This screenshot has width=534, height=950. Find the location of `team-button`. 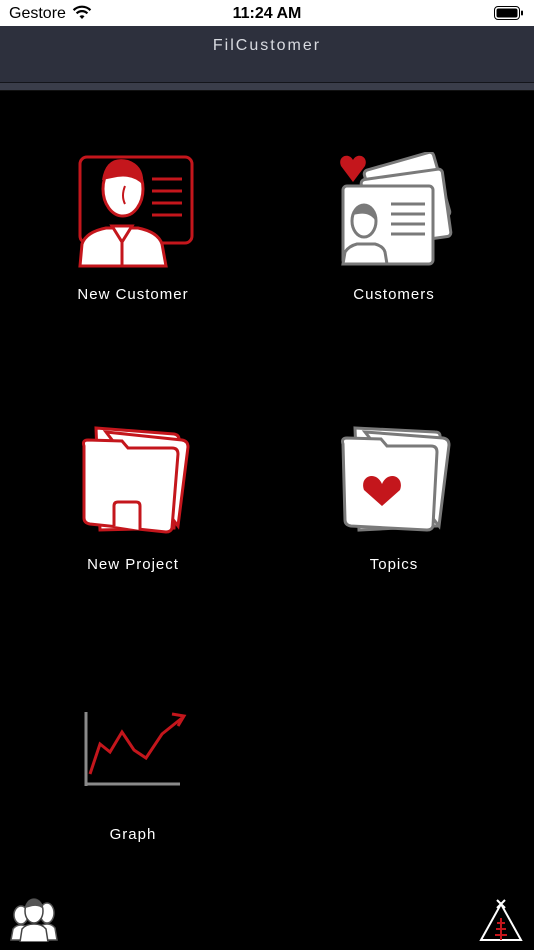

team-button is located at coordinates (34, 921).